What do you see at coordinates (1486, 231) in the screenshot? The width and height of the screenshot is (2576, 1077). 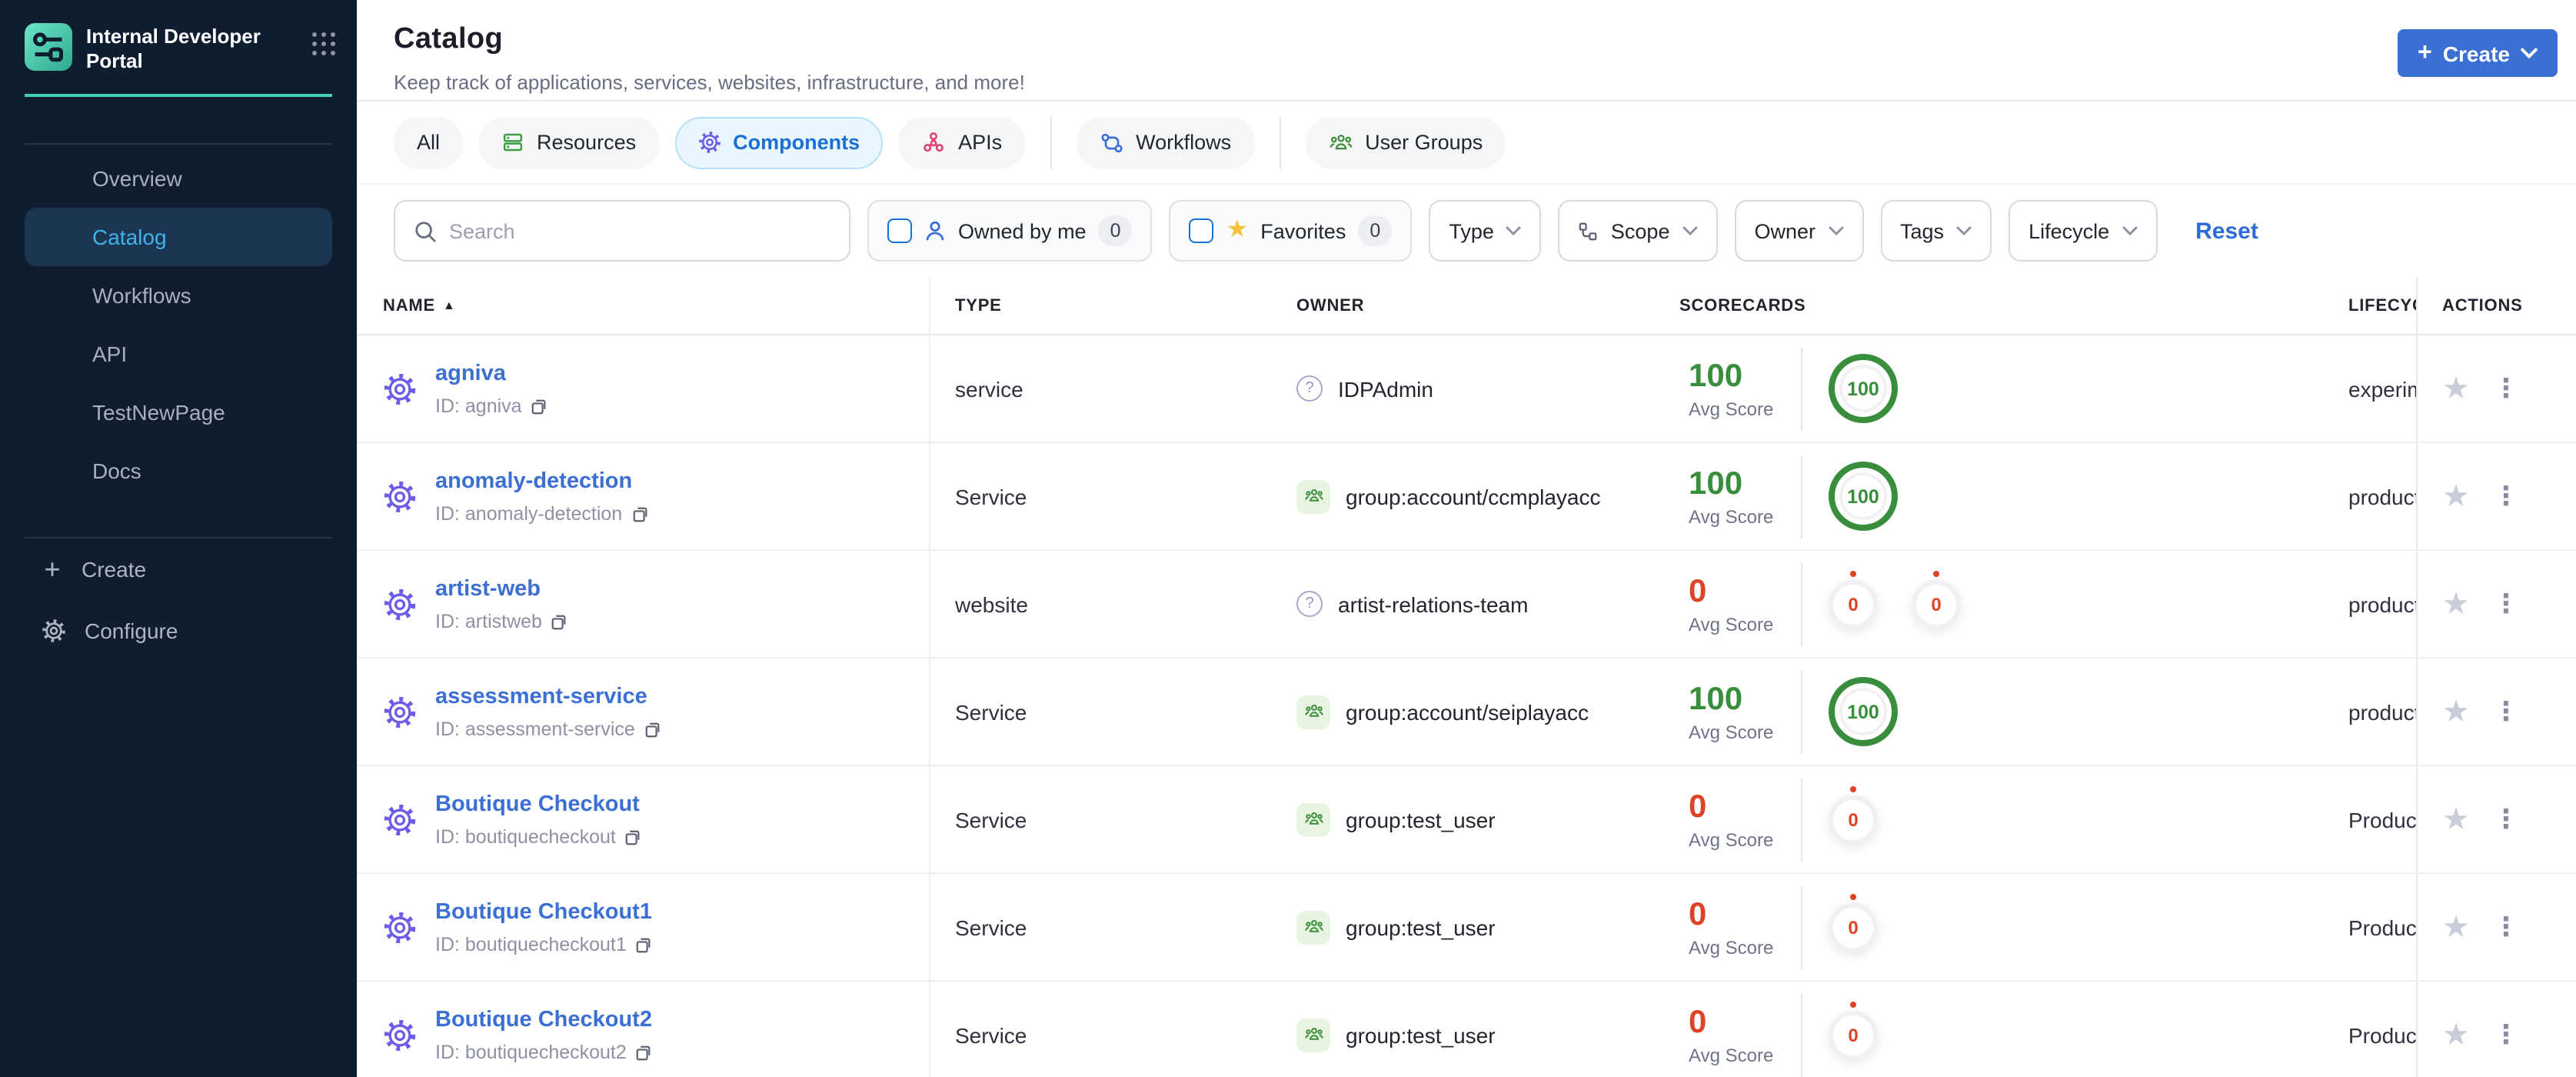 I see `type-dropdown: Type` at bounding box center [1486, 231].